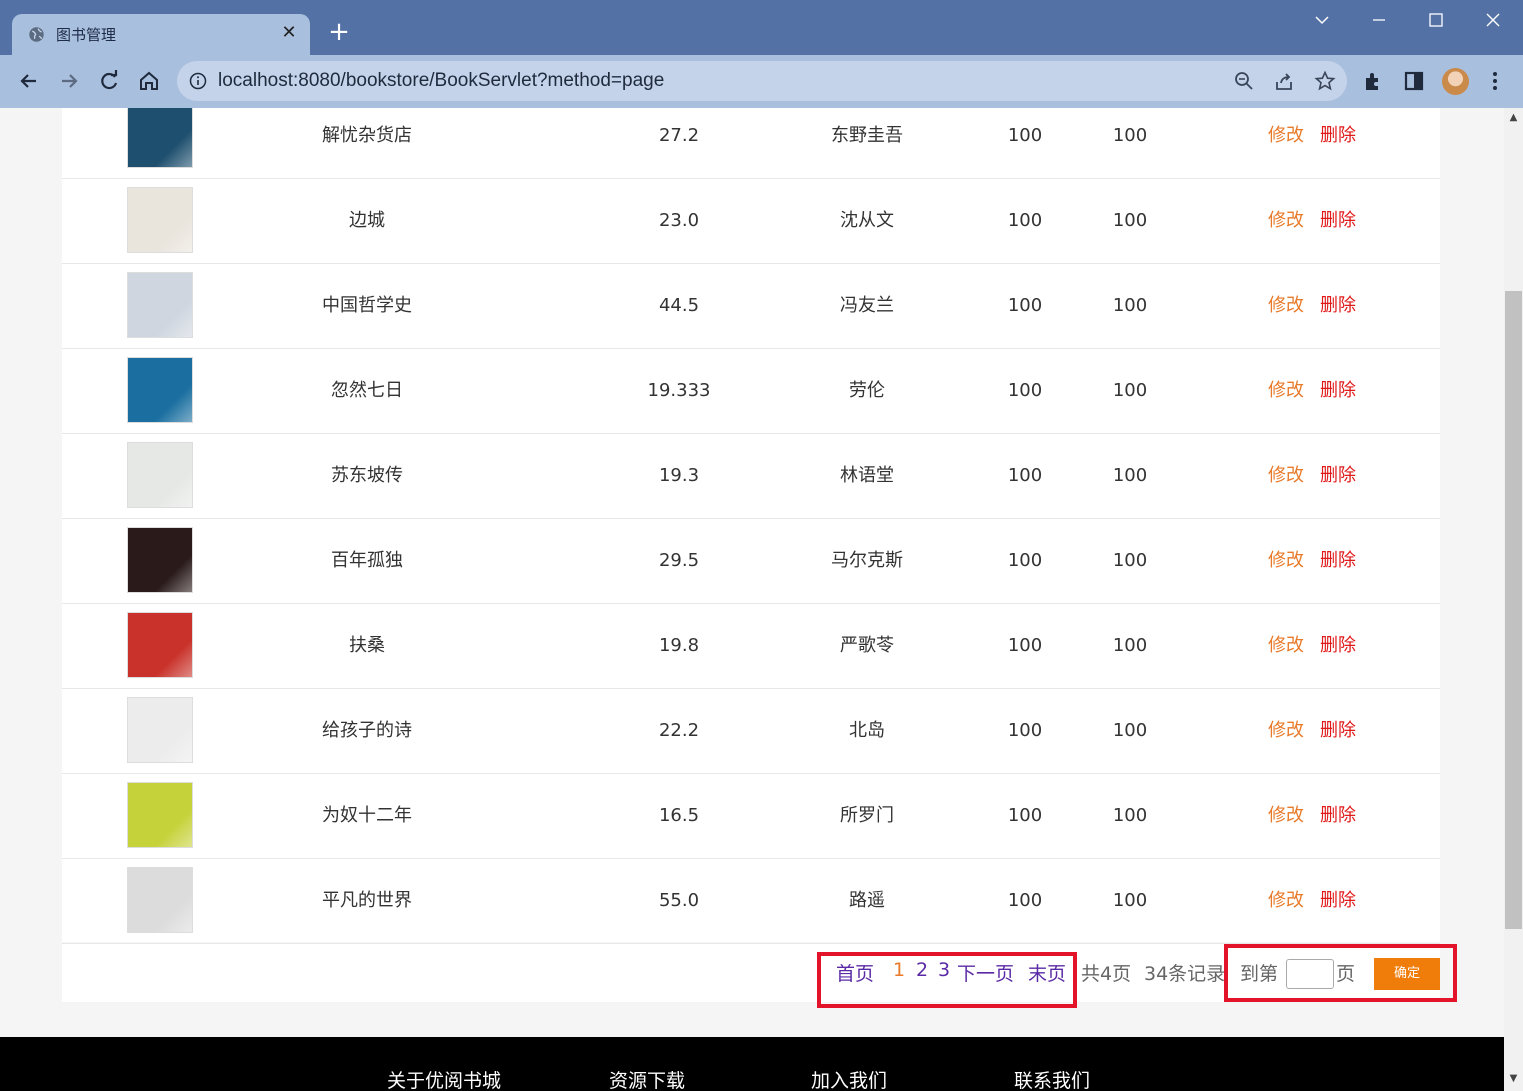  What do you see at coordinates (679, 900) in the screenshot?
I see `book-price-cell: 55.0` at bounding box center [679, 900].